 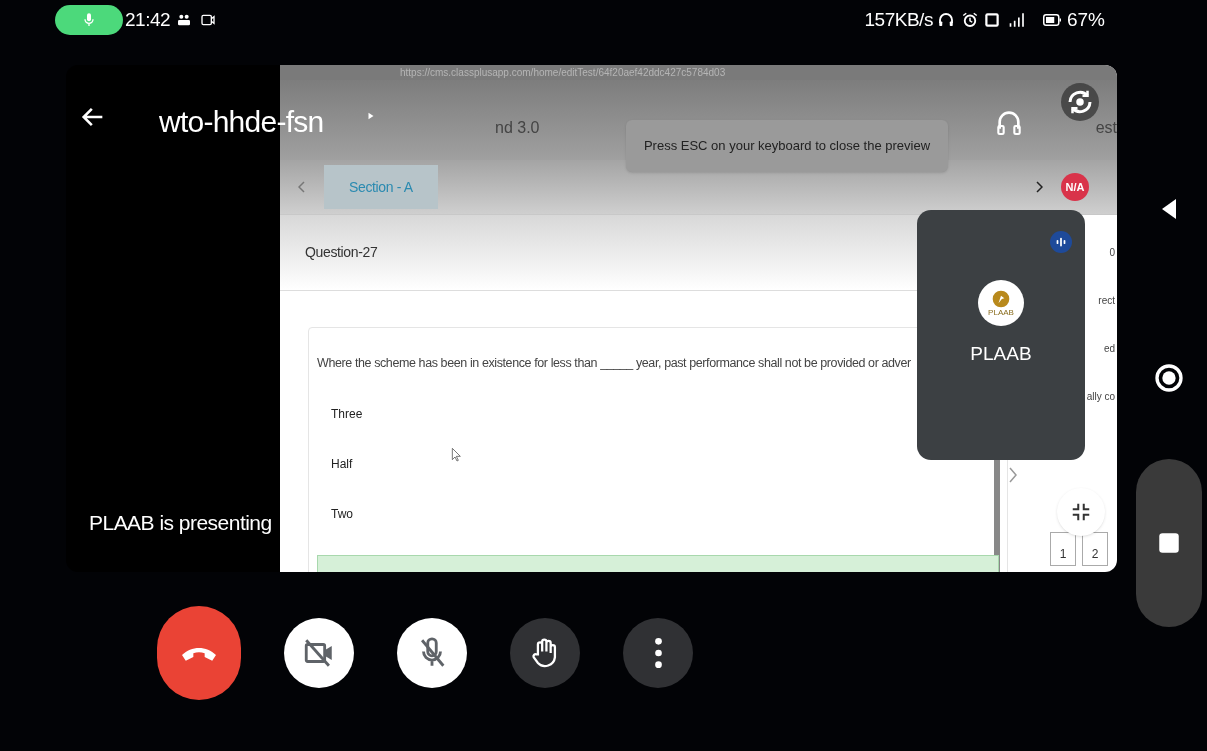 I want to click on clock-time: 21:42, so click(x=148, y=19).